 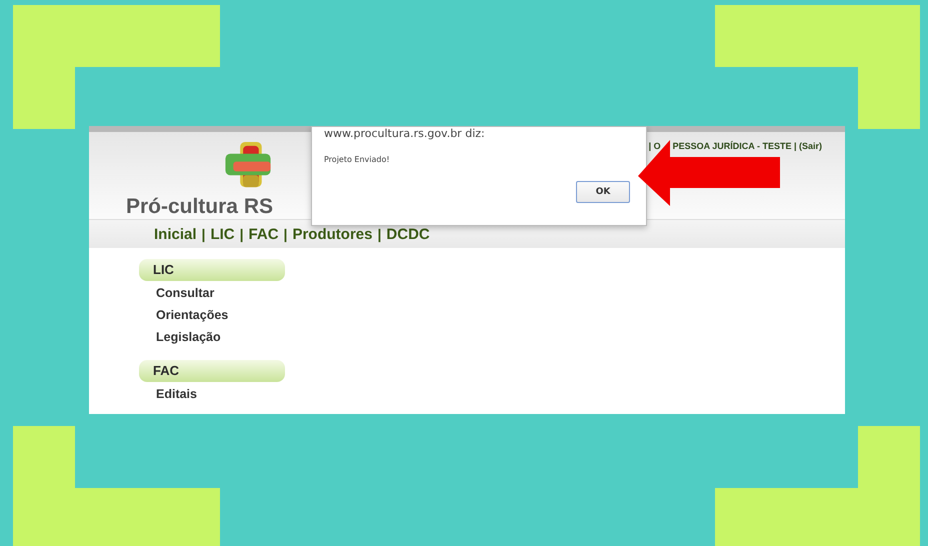 What do you see at coordinates (332, 234) in the screenshot?
I see `nav-link: Produtores` at bounding box center [332, 234].